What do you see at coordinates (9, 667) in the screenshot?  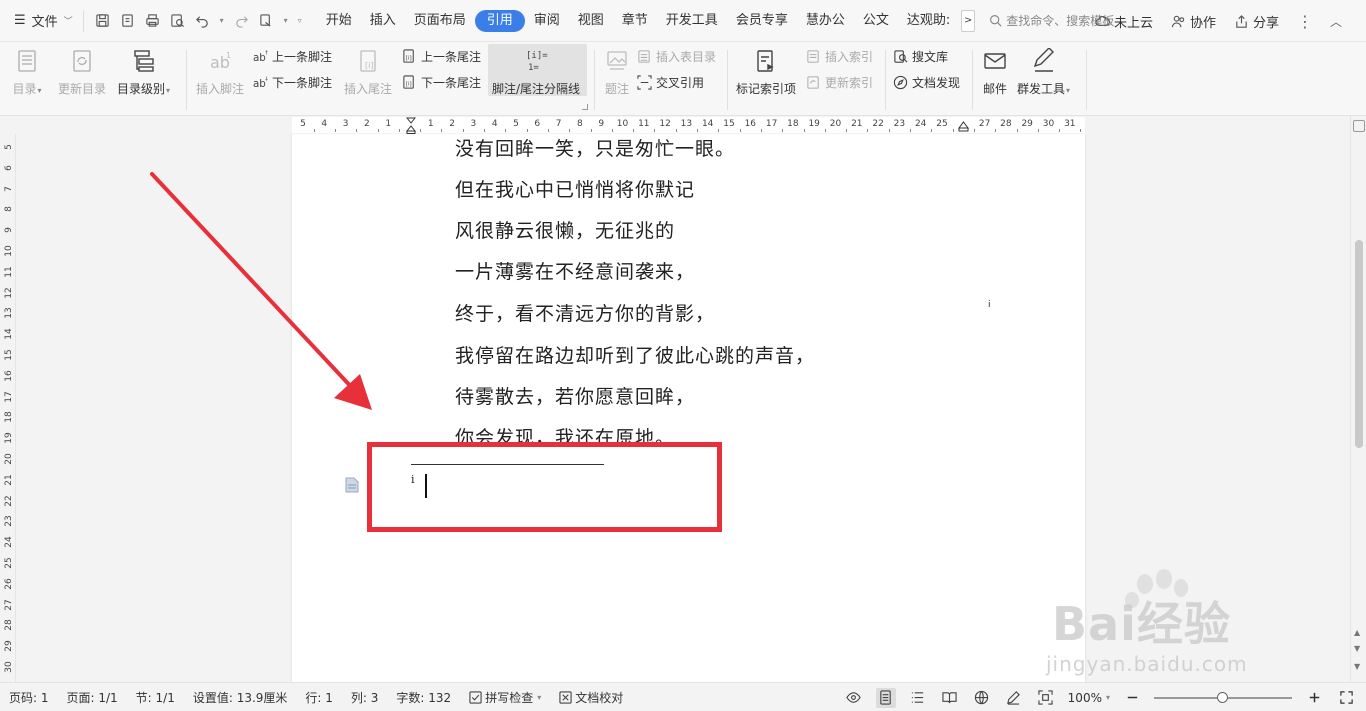 I see `vertical-ruler-number: 30` at bounding box center [9, 667].